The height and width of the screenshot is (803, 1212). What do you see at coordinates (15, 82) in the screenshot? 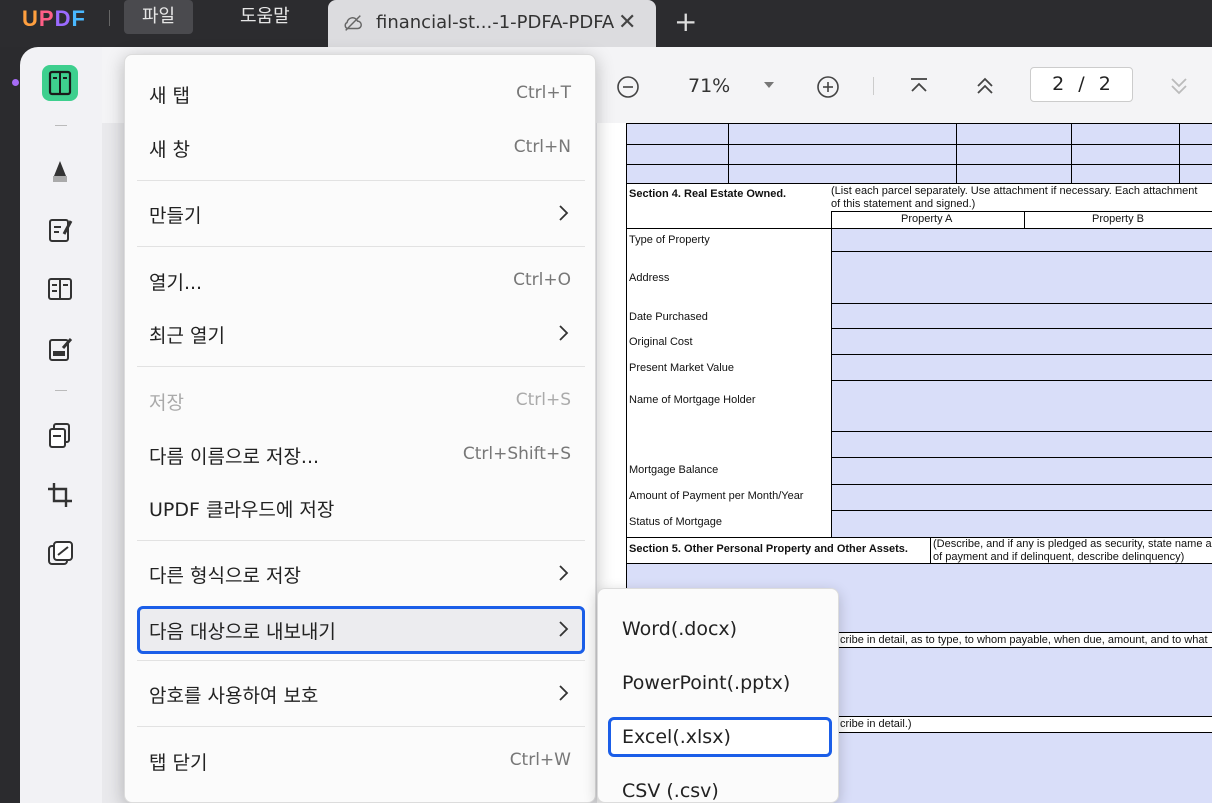
I see `indicator-dot` at bounding box center [15, 82].